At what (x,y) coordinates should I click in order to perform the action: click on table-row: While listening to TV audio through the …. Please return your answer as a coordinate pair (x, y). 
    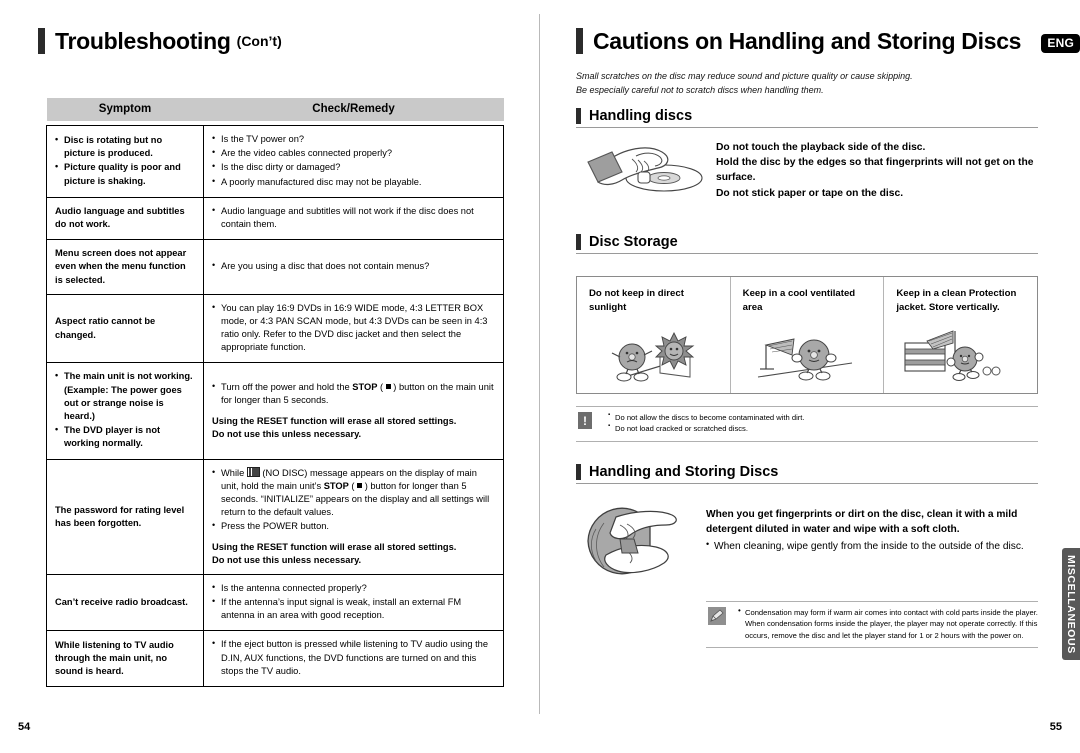
    Looking at the image, I should click on (275, 658).